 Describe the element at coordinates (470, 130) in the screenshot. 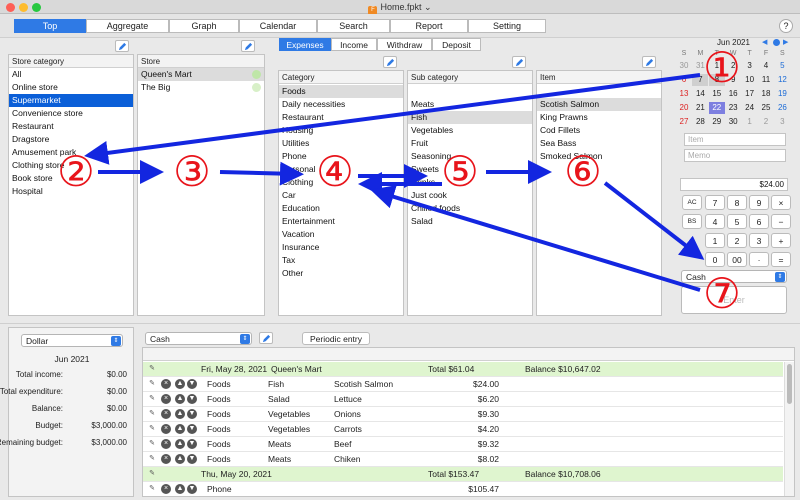

I see `subcategory-item-vegetables: Vegetables` at that location.